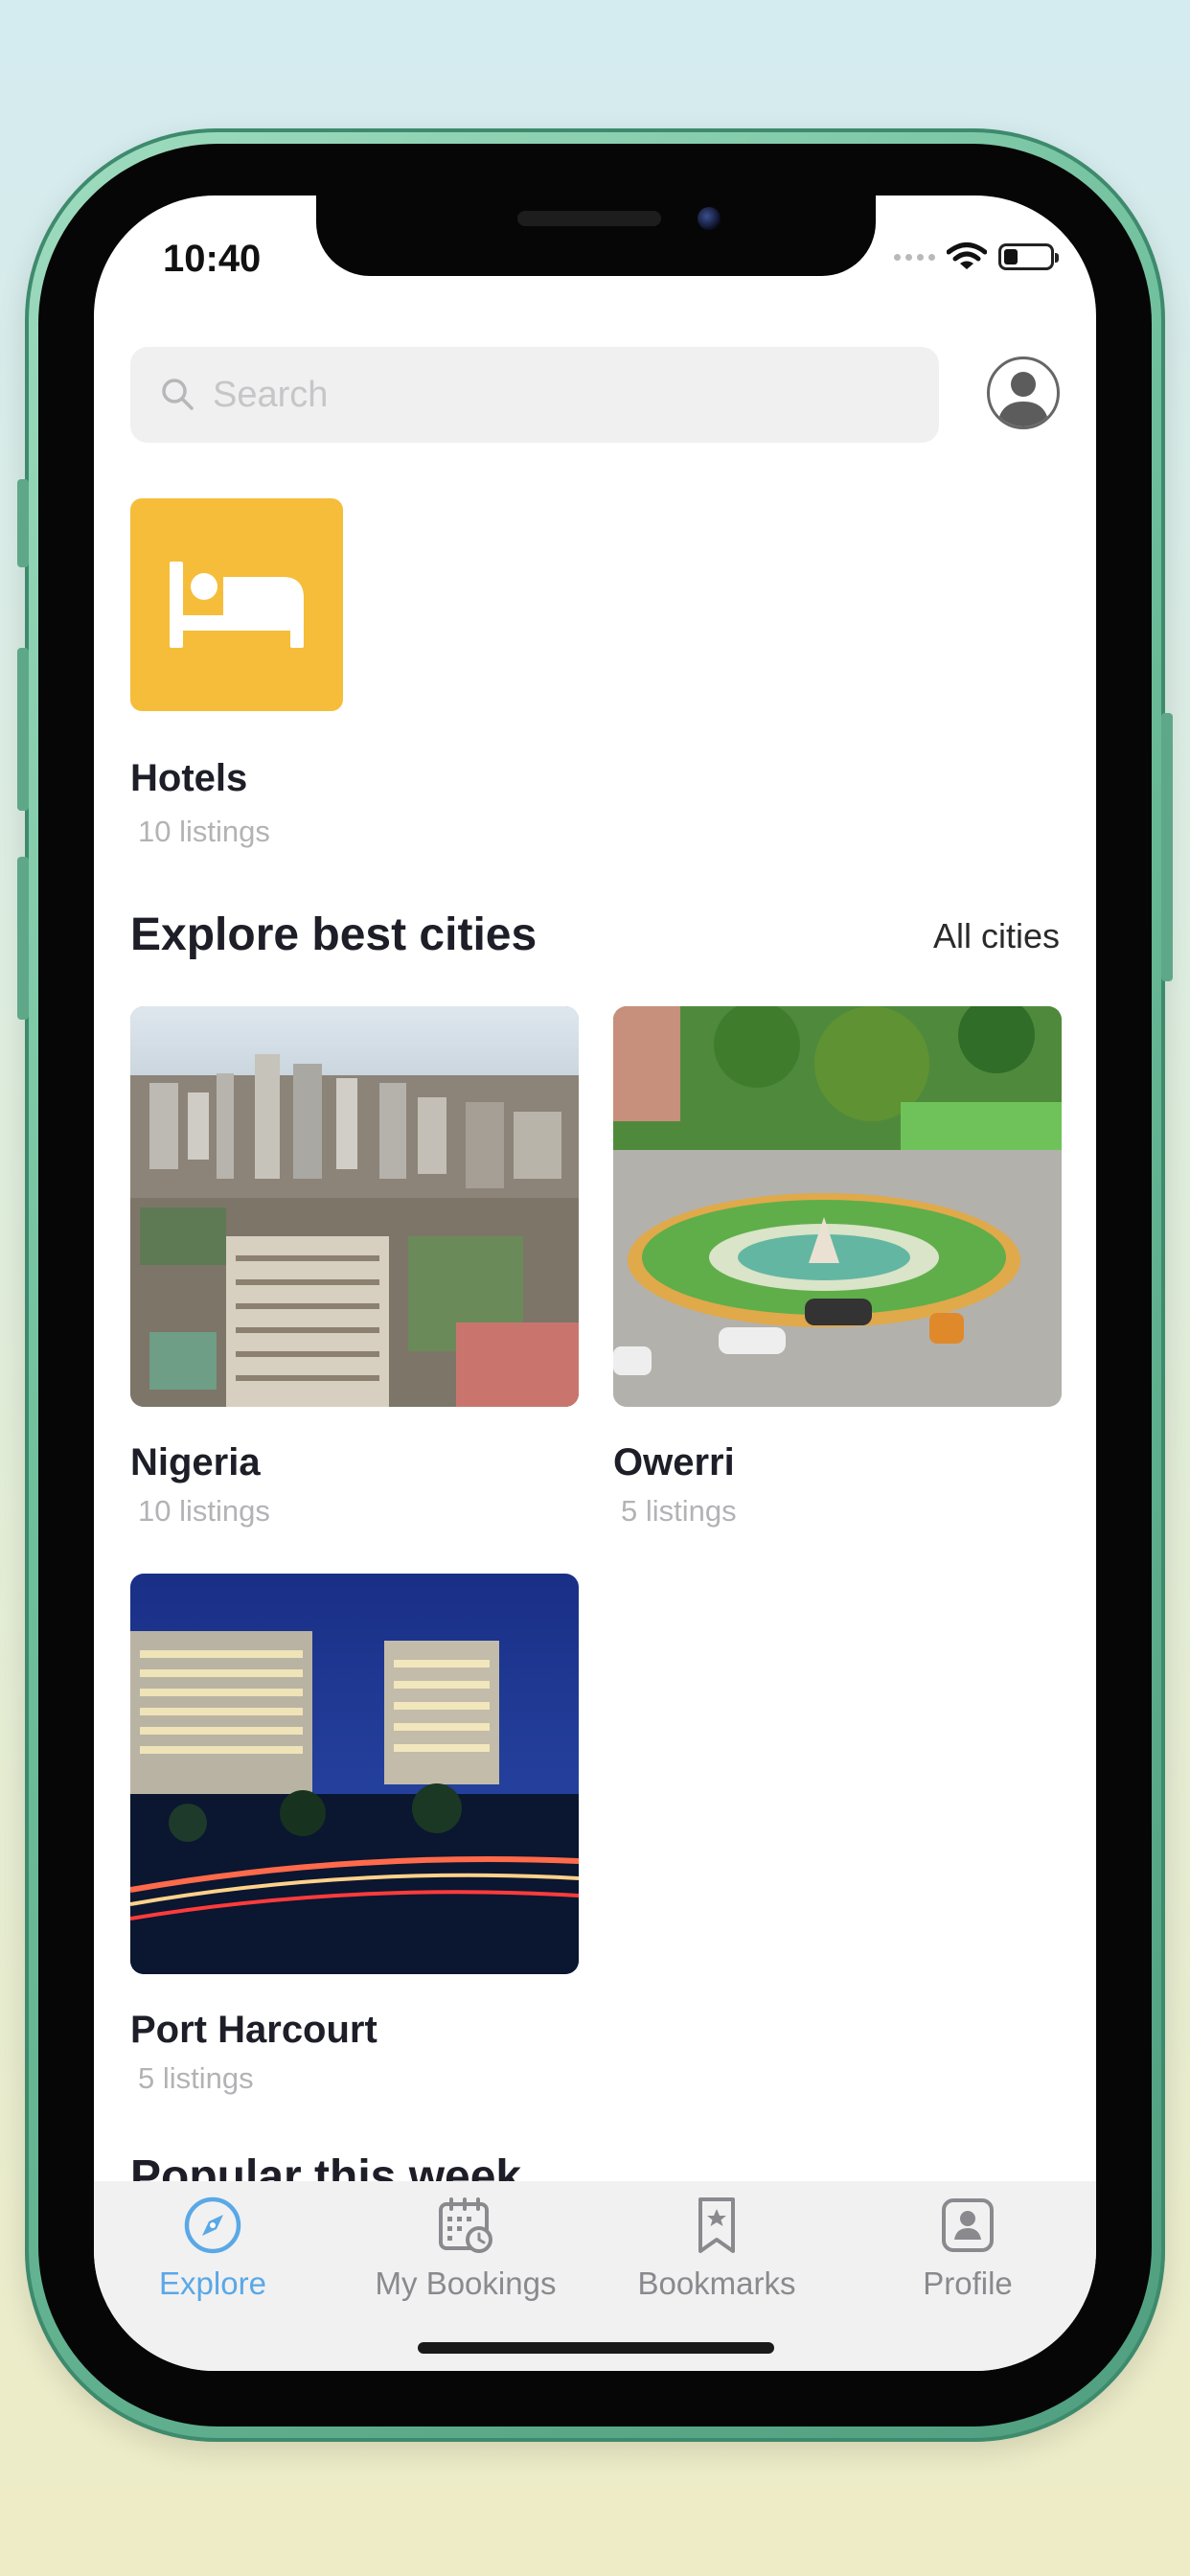 Image resolution: width=1190 pixels, height=2576 pixels. Describe the element at coordinates (589, 218) in the screenshot. I see `speaker` at that location.